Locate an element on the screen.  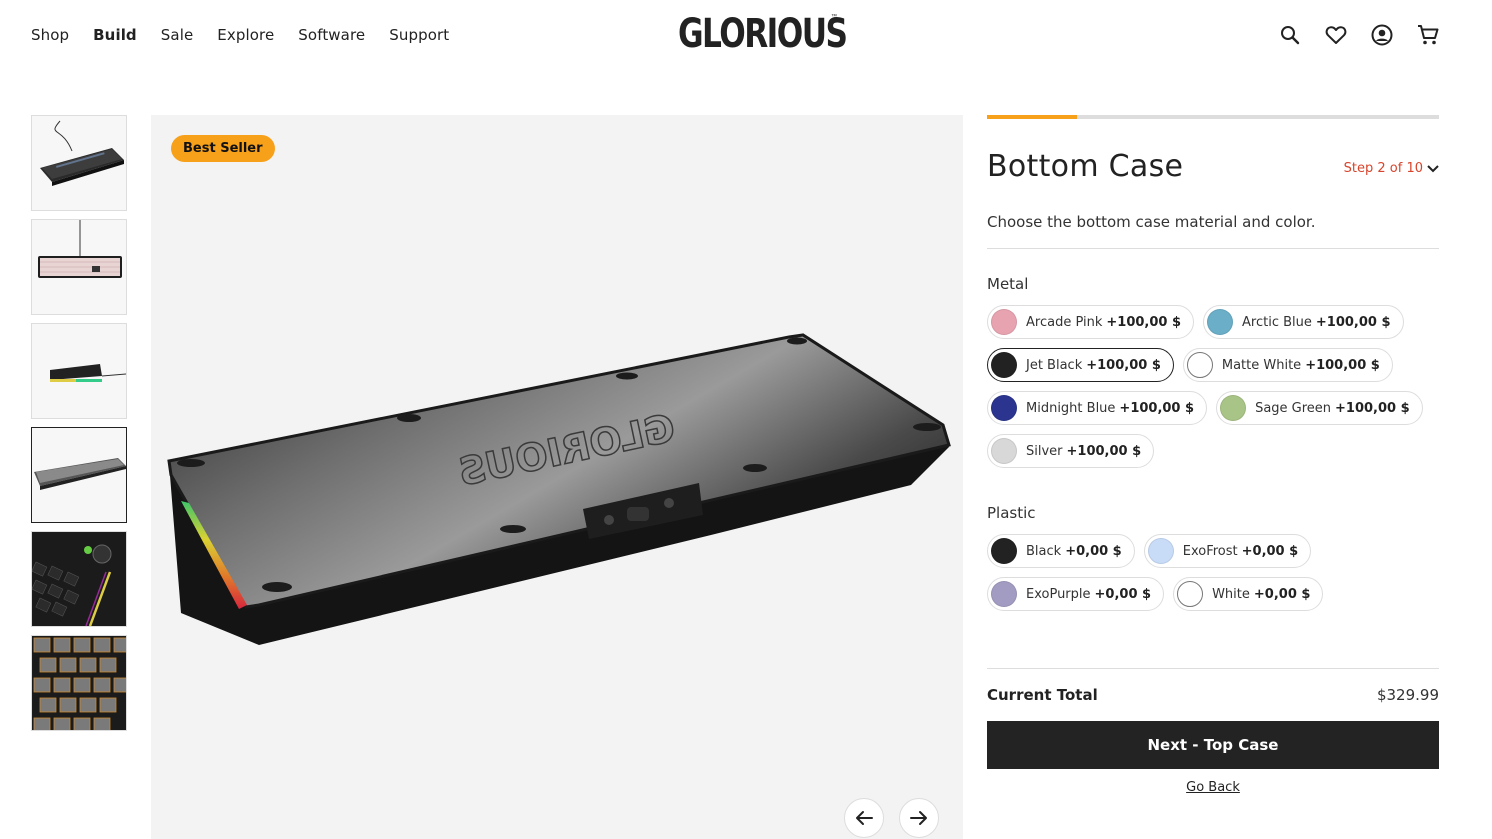
option-arctic-blue: Arctic Blue +100,00 $ is located at coordinates (1303, 322).